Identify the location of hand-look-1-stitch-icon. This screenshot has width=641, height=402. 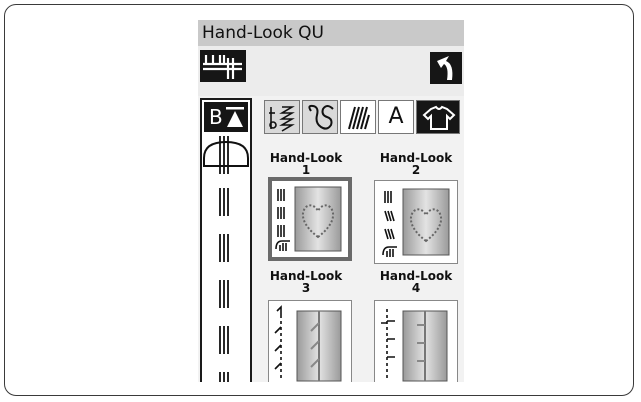
(308, 219).